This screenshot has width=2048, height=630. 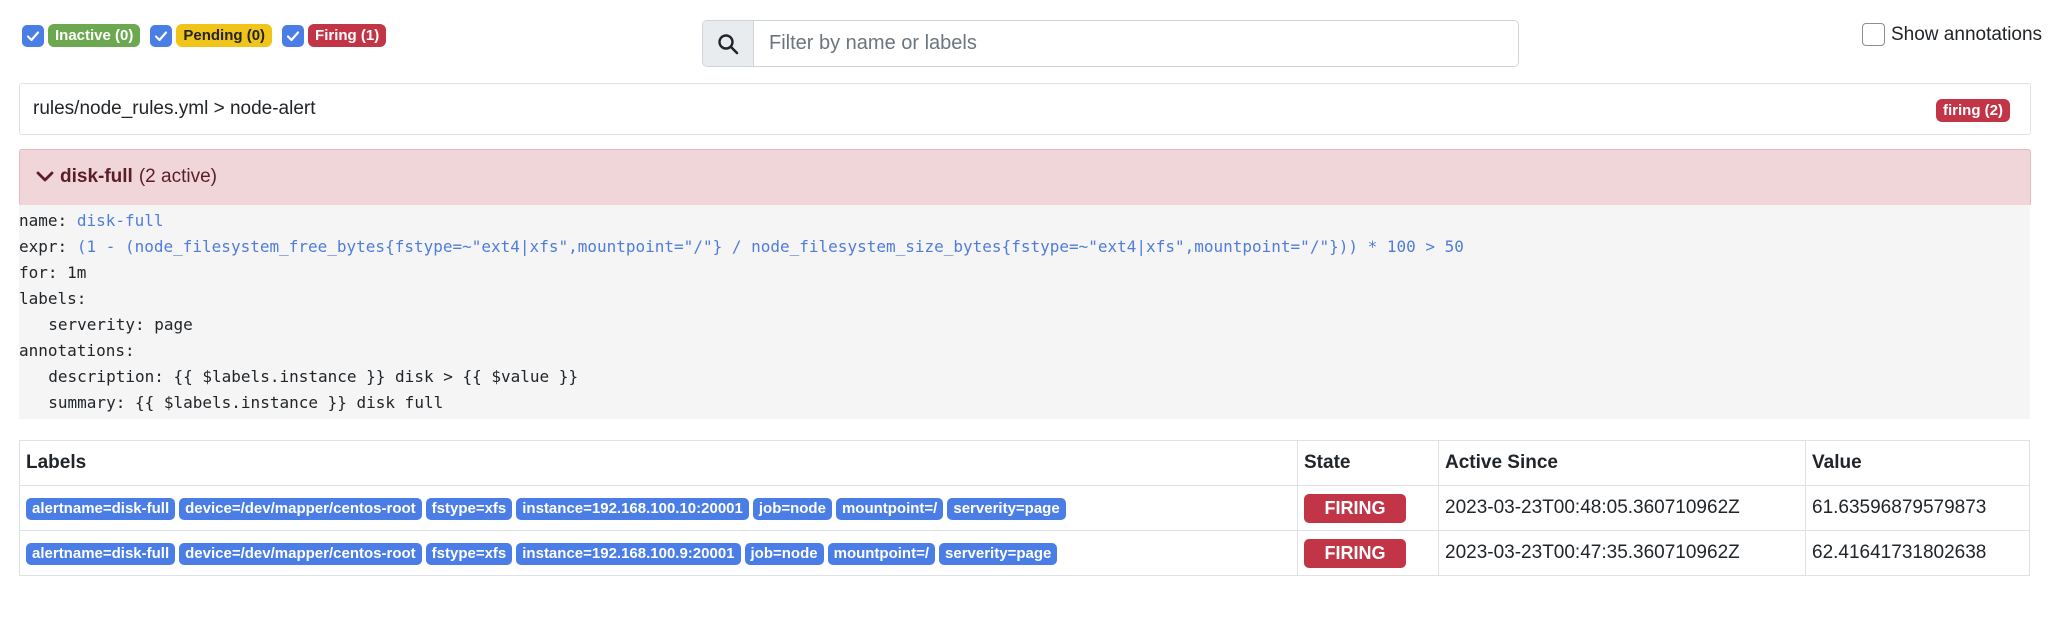 What do you see at coordinates (96, 177) in the screenshot?
I see `rule-name: disk-full` at bounding box center [96, 177].